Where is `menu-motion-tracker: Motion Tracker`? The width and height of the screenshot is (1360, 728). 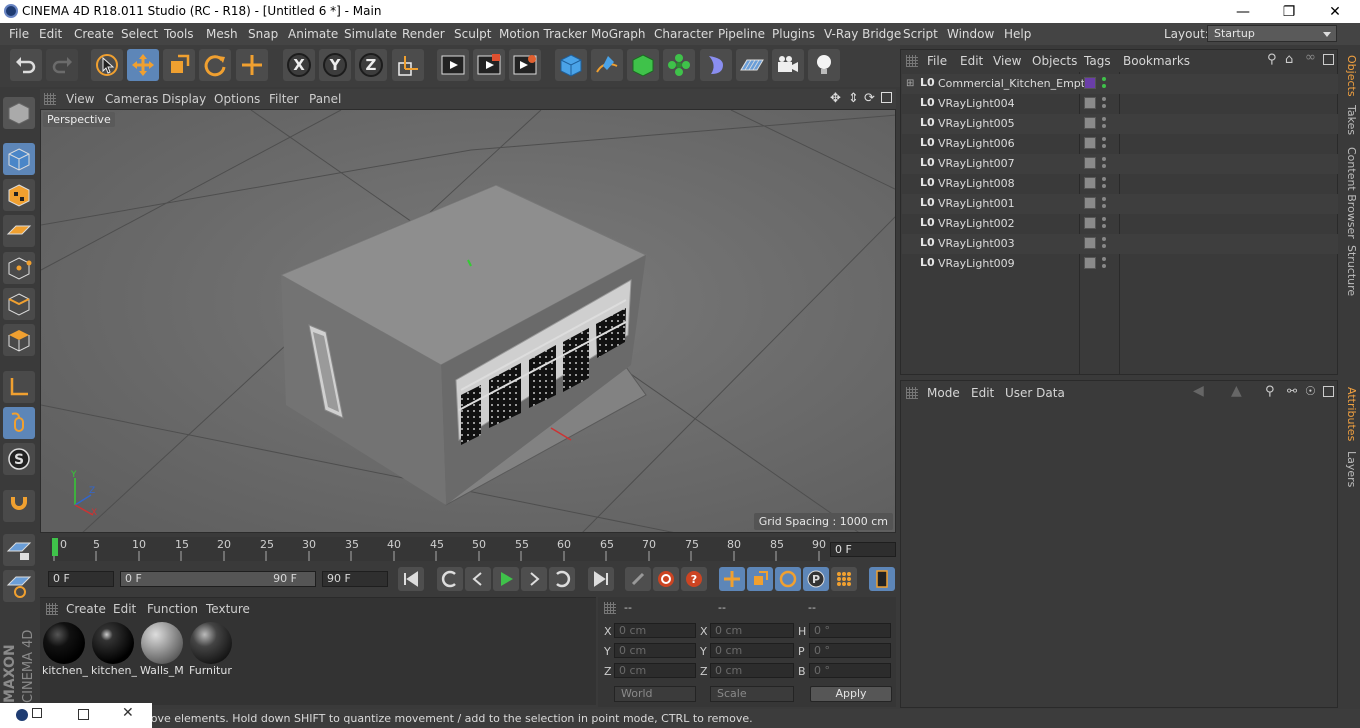 menu-motion-tracker: Motion Tracker is located at coordinates (543, 34).